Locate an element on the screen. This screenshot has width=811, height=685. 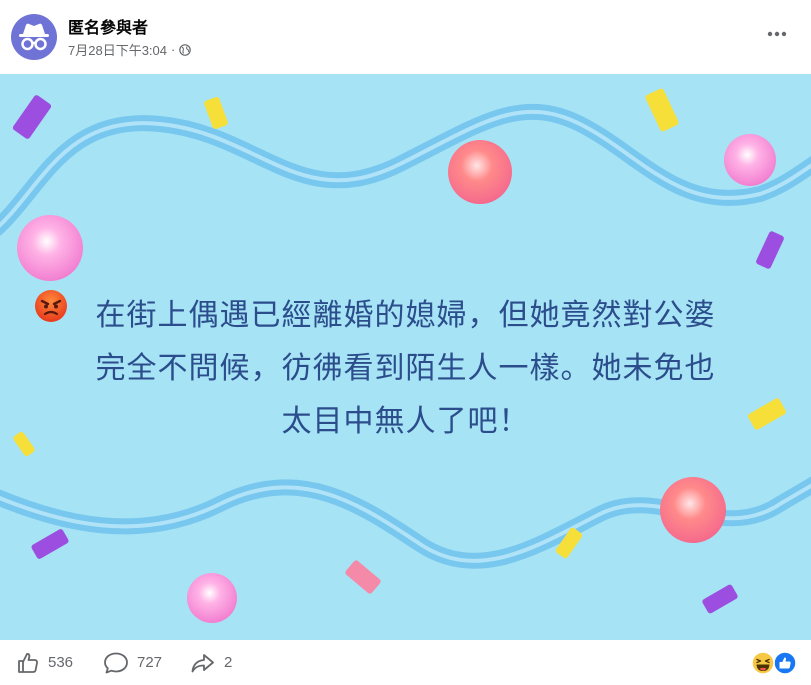
comment-count: 727 is located at coordinates (150, 662).